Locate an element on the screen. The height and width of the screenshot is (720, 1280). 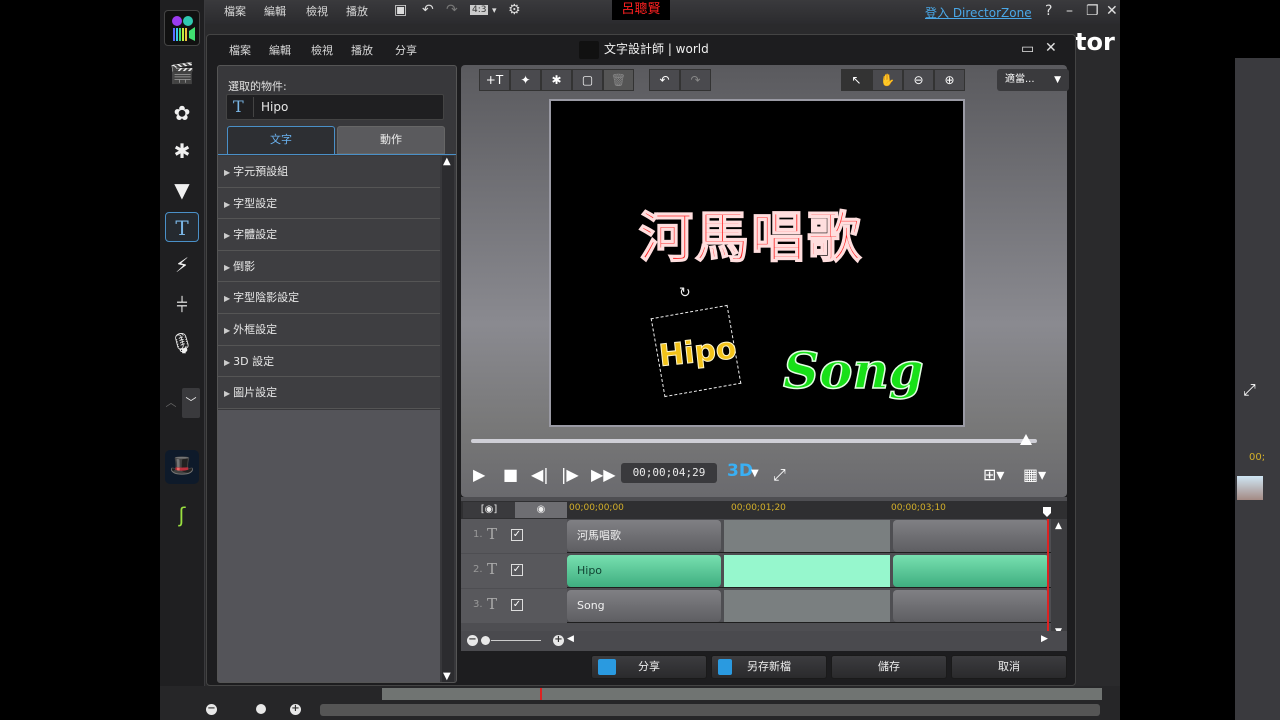
magic-hat-icon: 🎩 is located at coordinates (182, 467).